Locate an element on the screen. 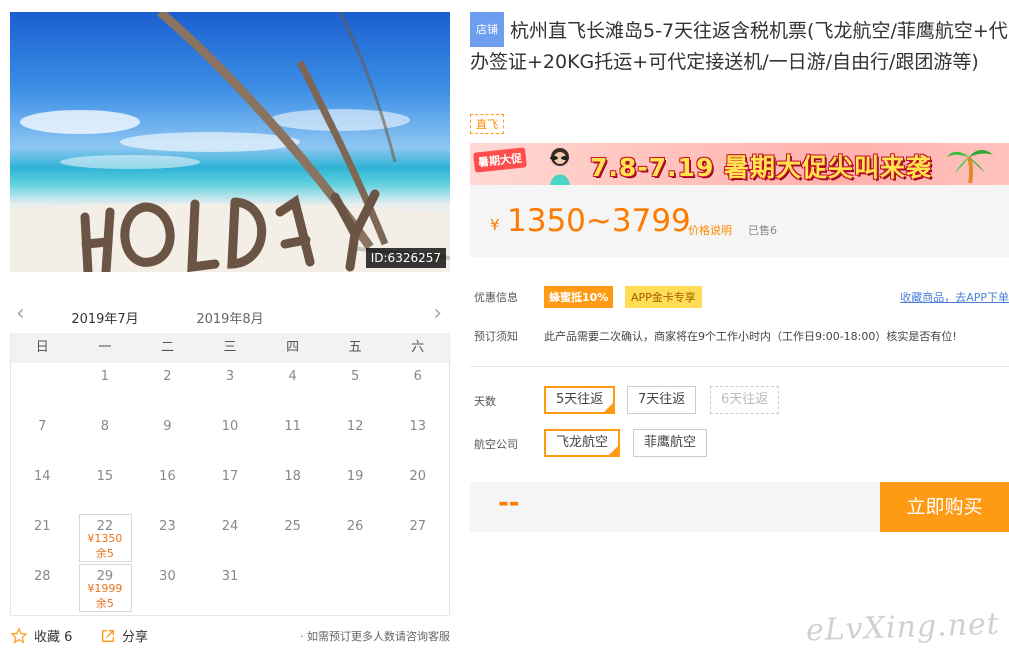  price-range: 1350~3799 is located at coordinates (599, 221).